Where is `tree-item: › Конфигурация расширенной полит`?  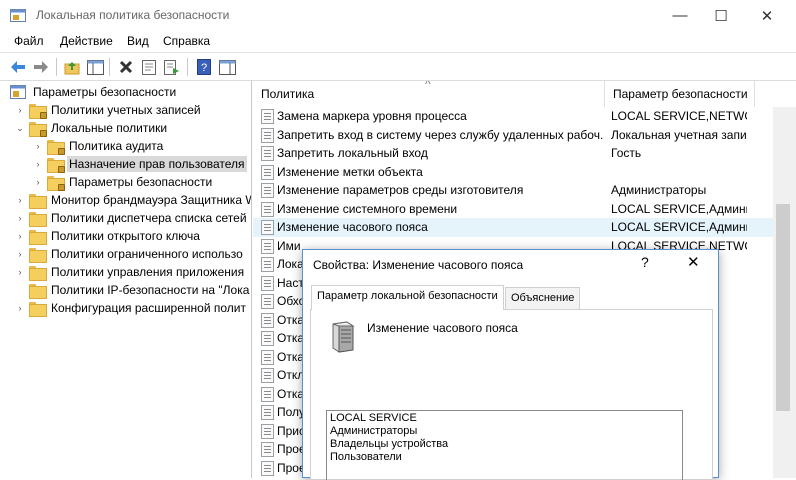 tree-item: › Конфигурация расширенной полит is located at coordinates (131, 308).